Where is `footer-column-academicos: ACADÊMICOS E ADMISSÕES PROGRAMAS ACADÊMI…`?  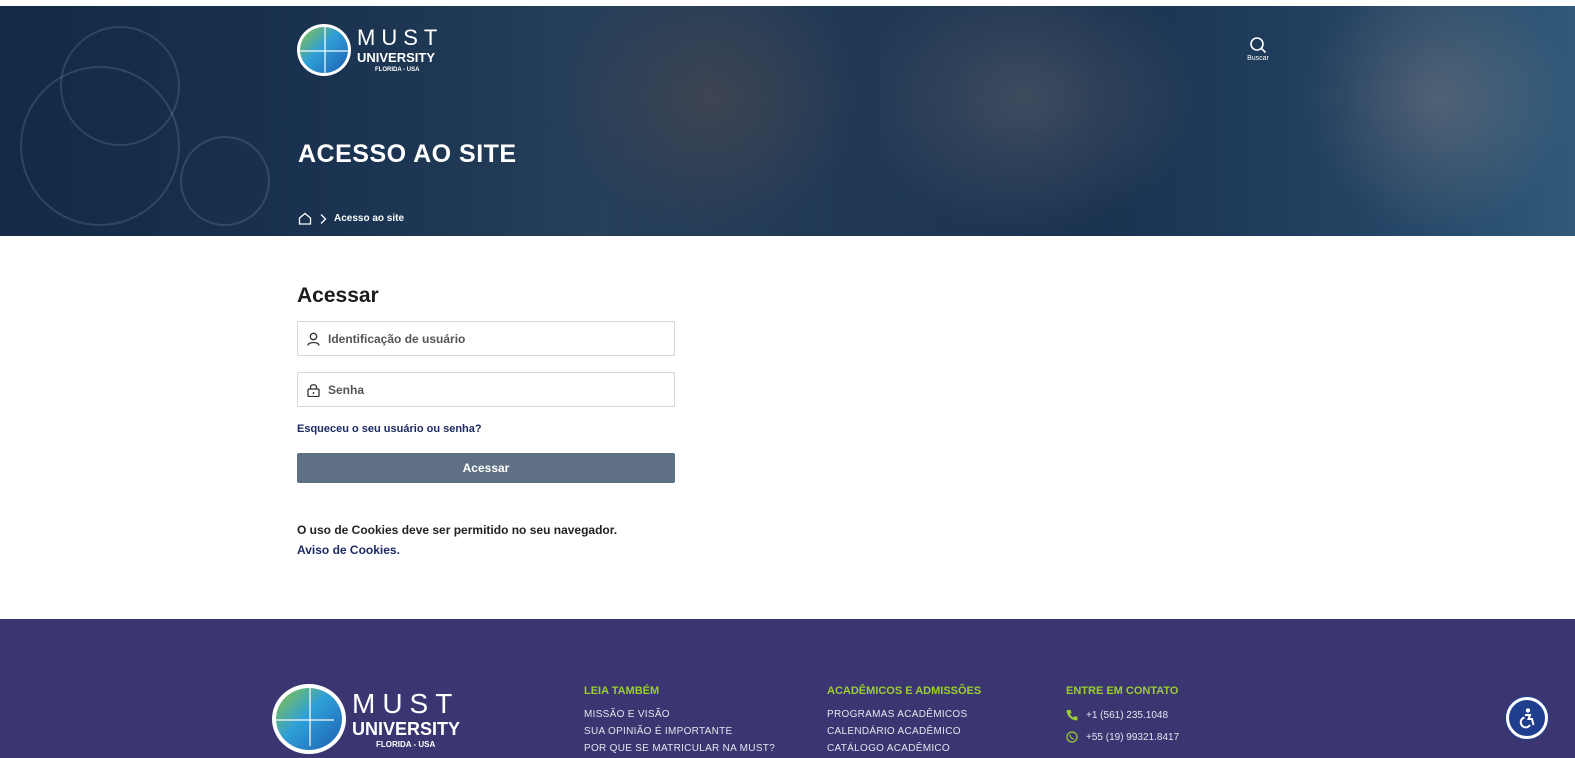
footer-column-academicos: ACADÊMICOS E ADMISSÕES PROGRAMAS ACADÊMI… is located at coordinates (904, 721).